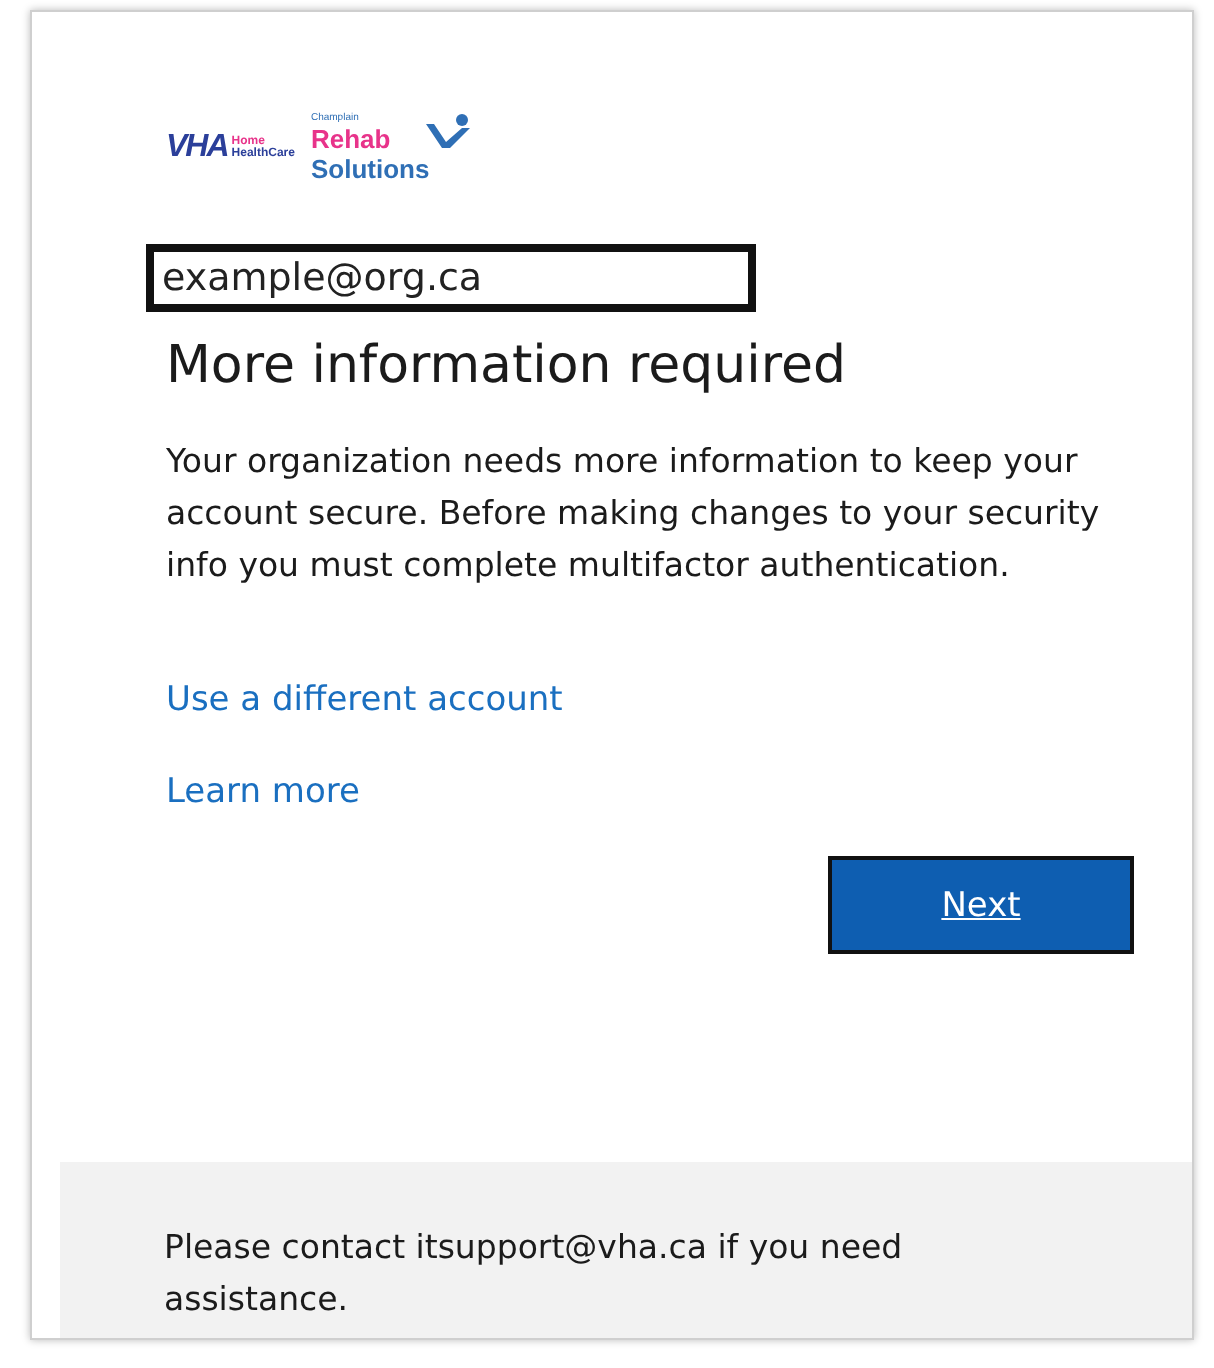  What do you see at coordinates (534, 1274) in the screenshot?
I see `footer-text: Please contact itsupport@vha.ca if you need assistance.` at bounding box center [534, 1274].